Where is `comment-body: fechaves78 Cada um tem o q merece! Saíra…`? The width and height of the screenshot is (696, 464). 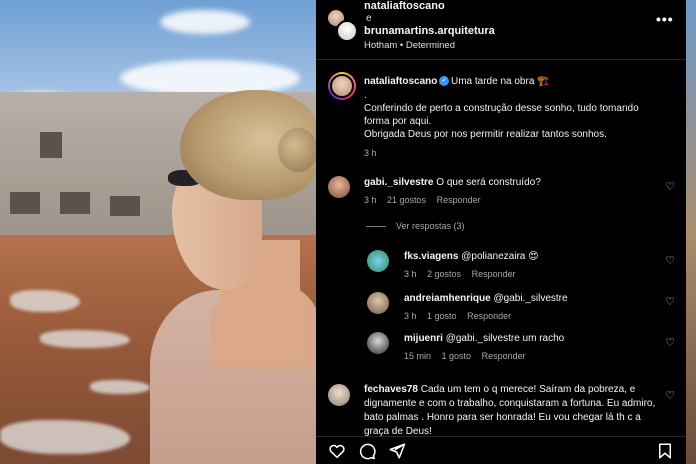 comment-body: fechaves78 Cada um tem o q merece! Saíra… is located at coordinates (510, 411).